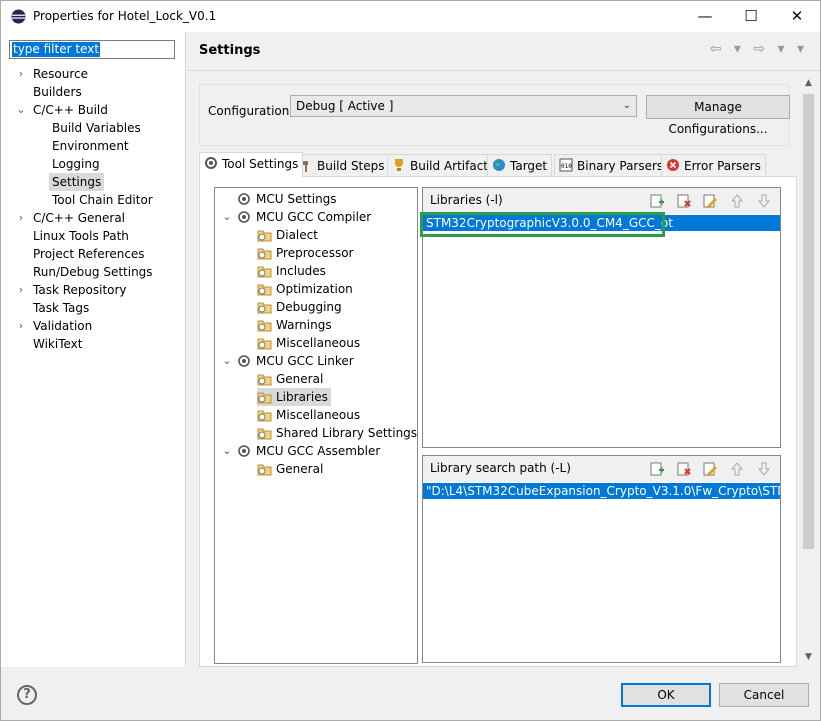  Describe the element at coordinates (666, 695) in the screenshot. I see `ok-button: OK` at that location.